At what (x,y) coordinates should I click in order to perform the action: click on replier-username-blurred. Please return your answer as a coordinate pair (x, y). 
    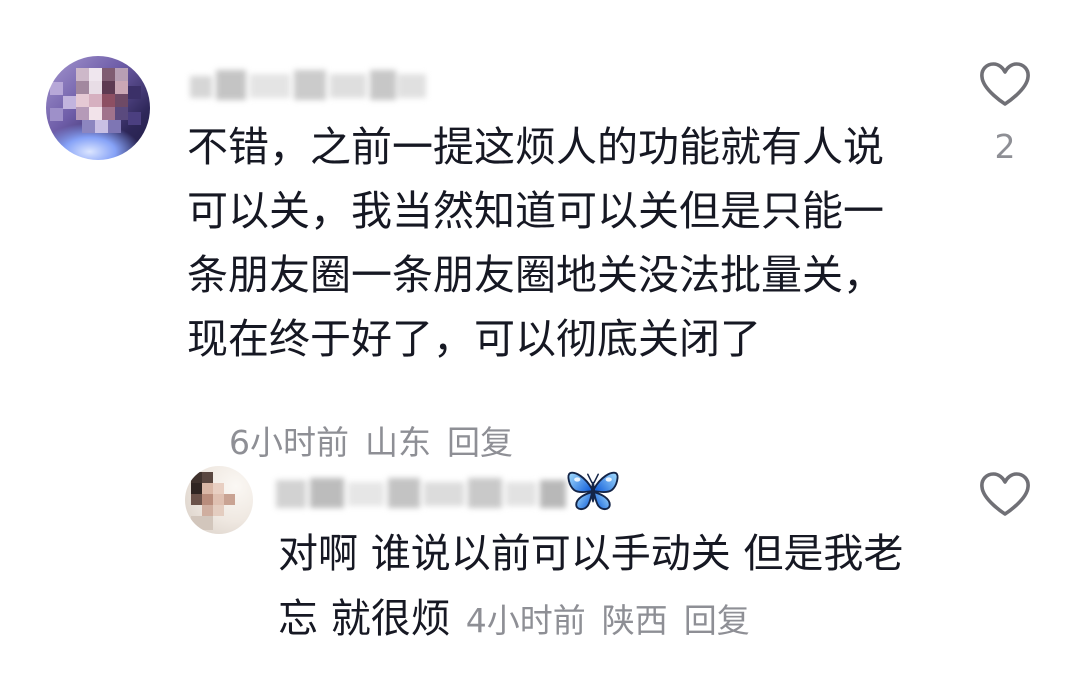
    Looking at the image, I should click on (421, 493).